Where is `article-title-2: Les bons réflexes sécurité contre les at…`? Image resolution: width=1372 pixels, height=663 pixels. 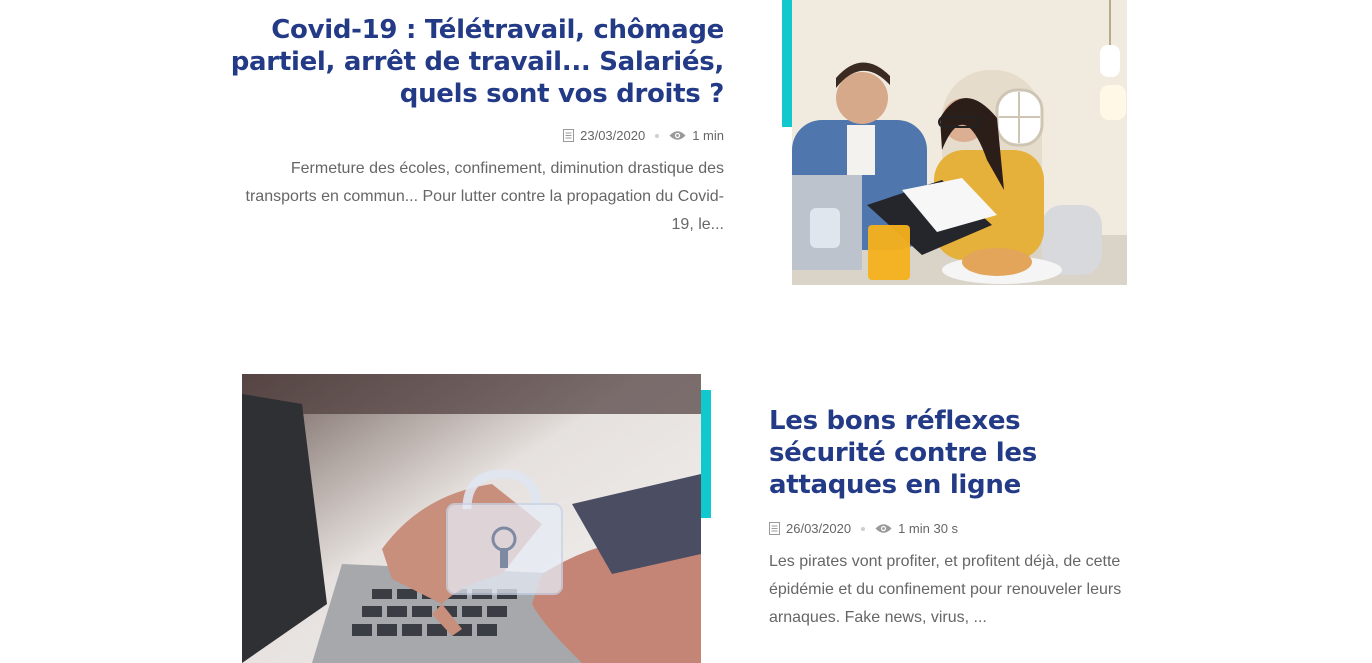
article-title-2: Les bons réflexes sécurité contre les at… is located at coordinates (949, 453).